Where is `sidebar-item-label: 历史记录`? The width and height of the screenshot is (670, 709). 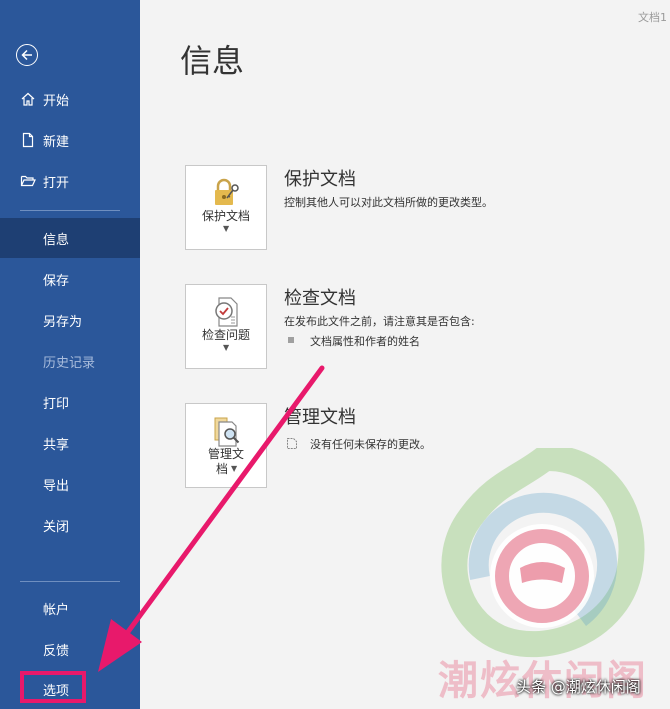 sidebar-item-label: 历史记录 is located at coordinates (69, 363).